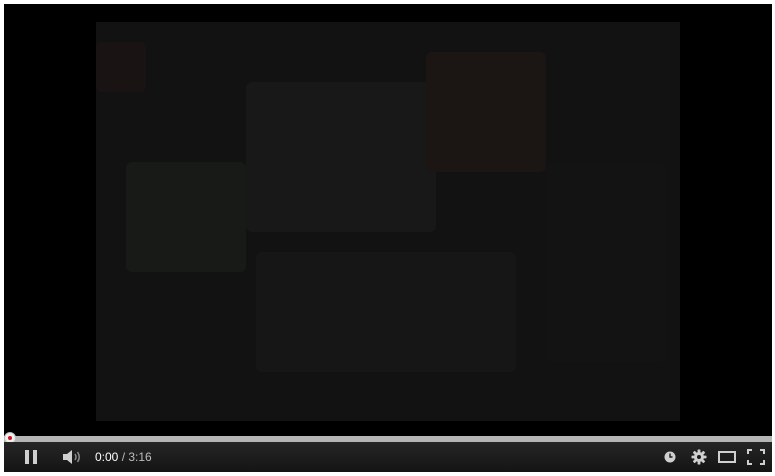 Image resolution: width=775 pixels, height=476 pixels. What do you see at coordinates (31, 457) in the screenshot?
I see `pause-button` at bounding box center [31, 457].